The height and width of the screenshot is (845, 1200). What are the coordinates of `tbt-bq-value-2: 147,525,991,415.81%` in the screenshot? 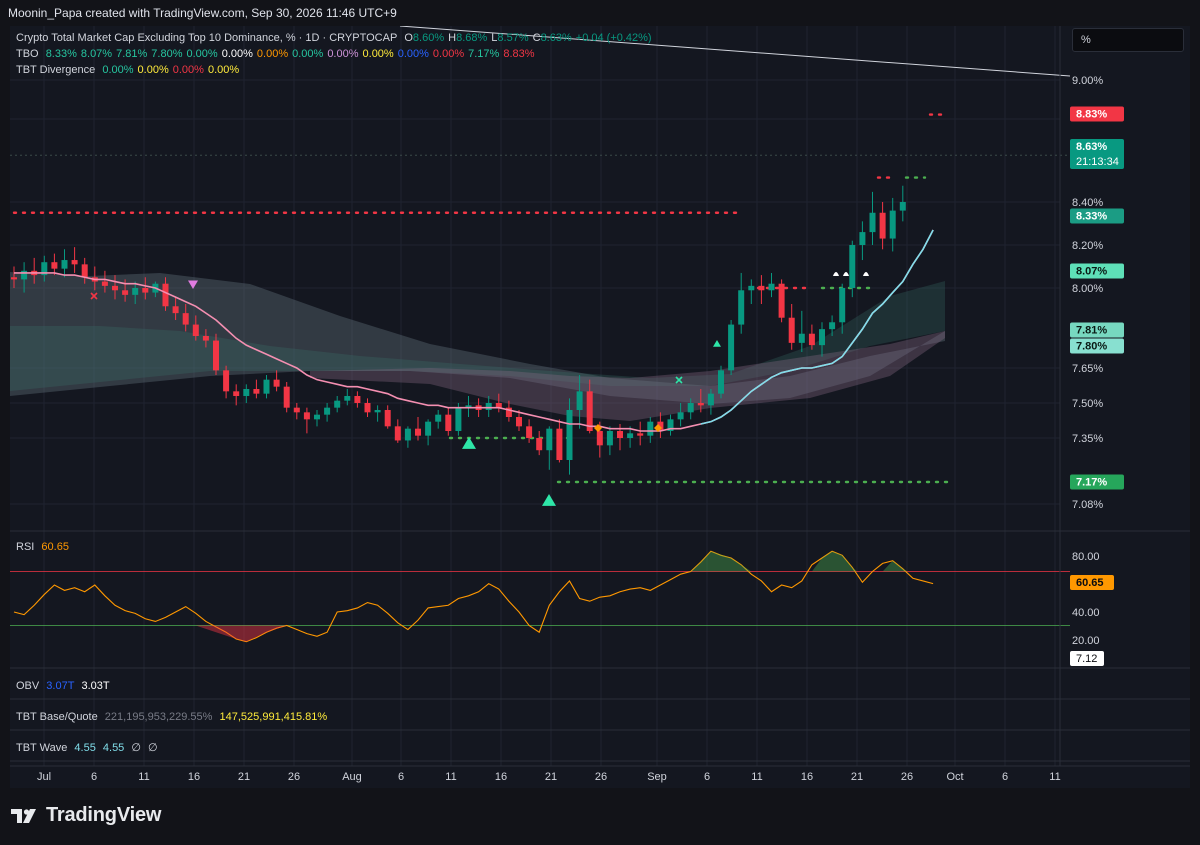 It's located at (273, 717).